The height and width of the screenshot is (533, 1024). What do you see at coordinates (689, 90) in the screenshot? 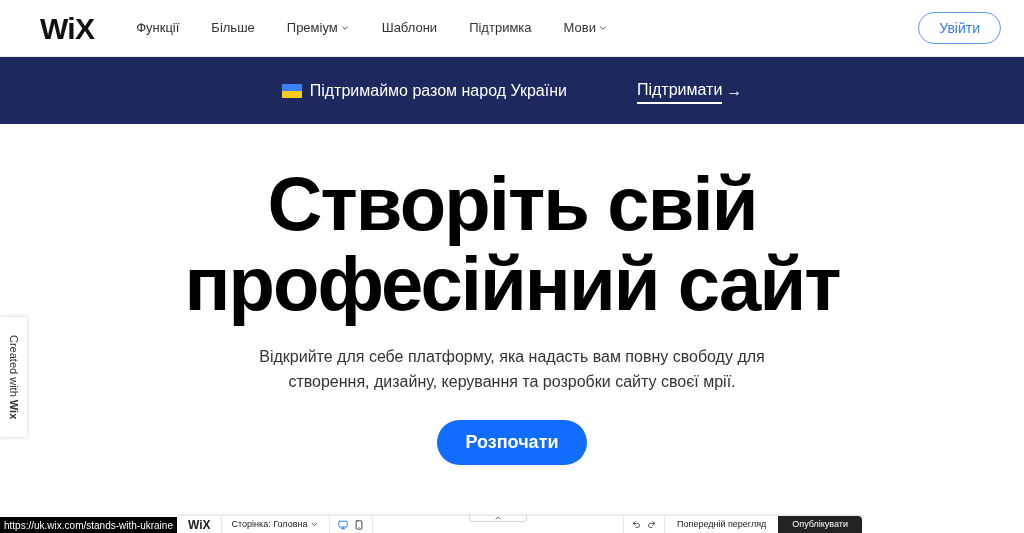
I see `support-link: Підтримати →` at bounding box center [689, 90].